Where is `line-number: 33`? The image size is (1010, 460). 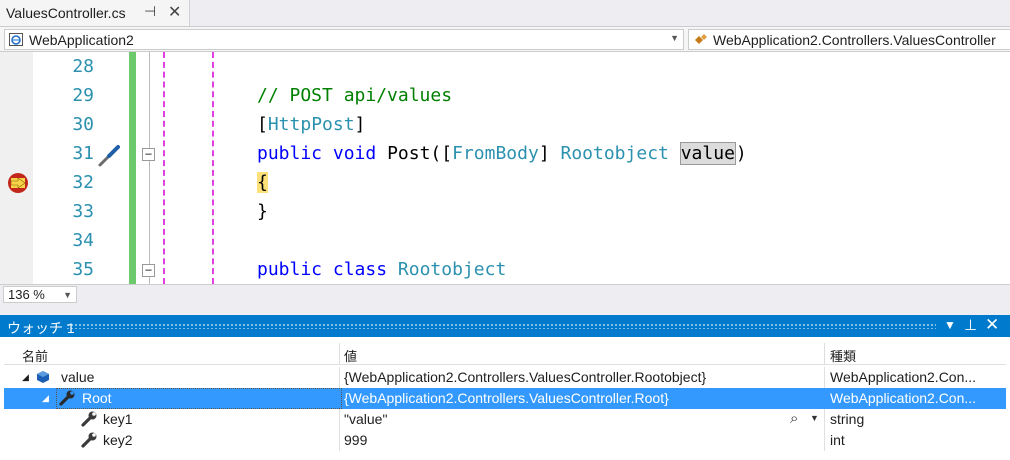 line-number: 33 is located at coordinates (83, 211).